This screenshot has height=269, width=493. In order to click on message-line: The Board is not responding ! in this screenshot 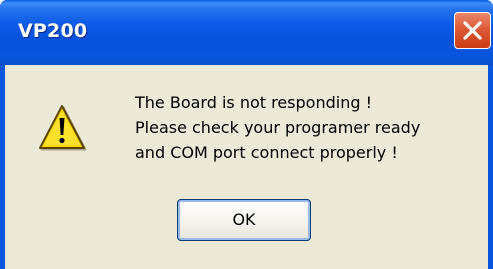, I will do `click(253, 102)`.